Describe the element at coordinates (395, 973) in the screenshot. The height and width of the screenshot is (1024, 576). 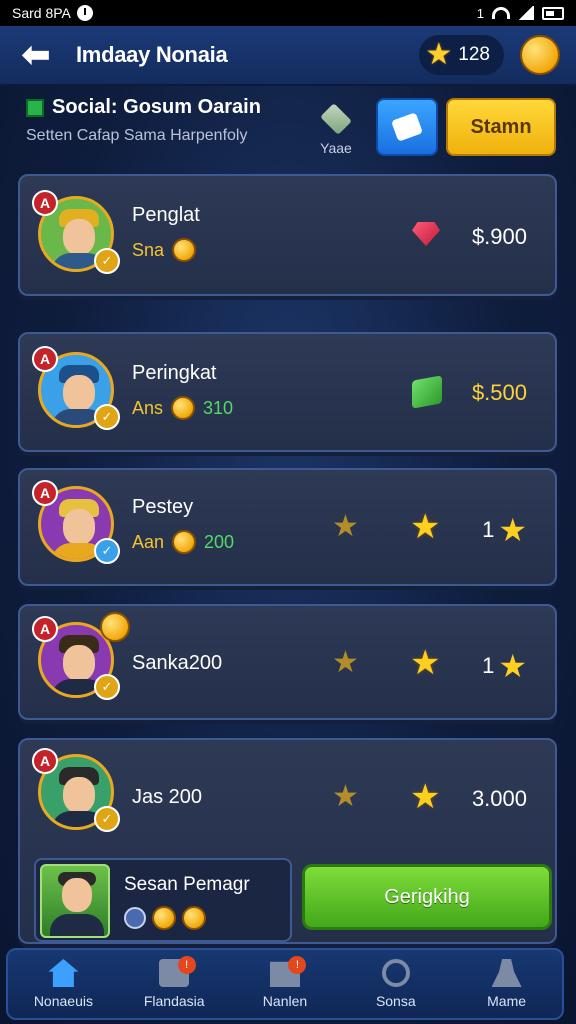
I see `search-icon` at that location.